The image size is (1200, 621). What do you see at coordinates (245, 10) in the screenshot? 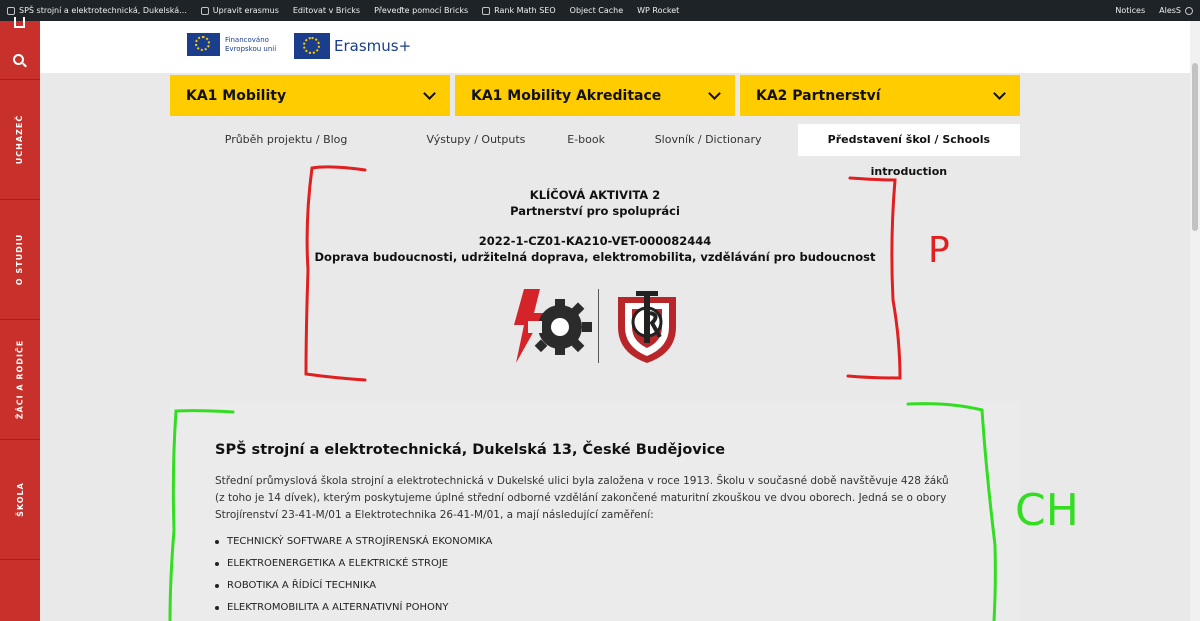
I see `admin-item-label: Upravit erasmus` at bounding box center [245, 10].